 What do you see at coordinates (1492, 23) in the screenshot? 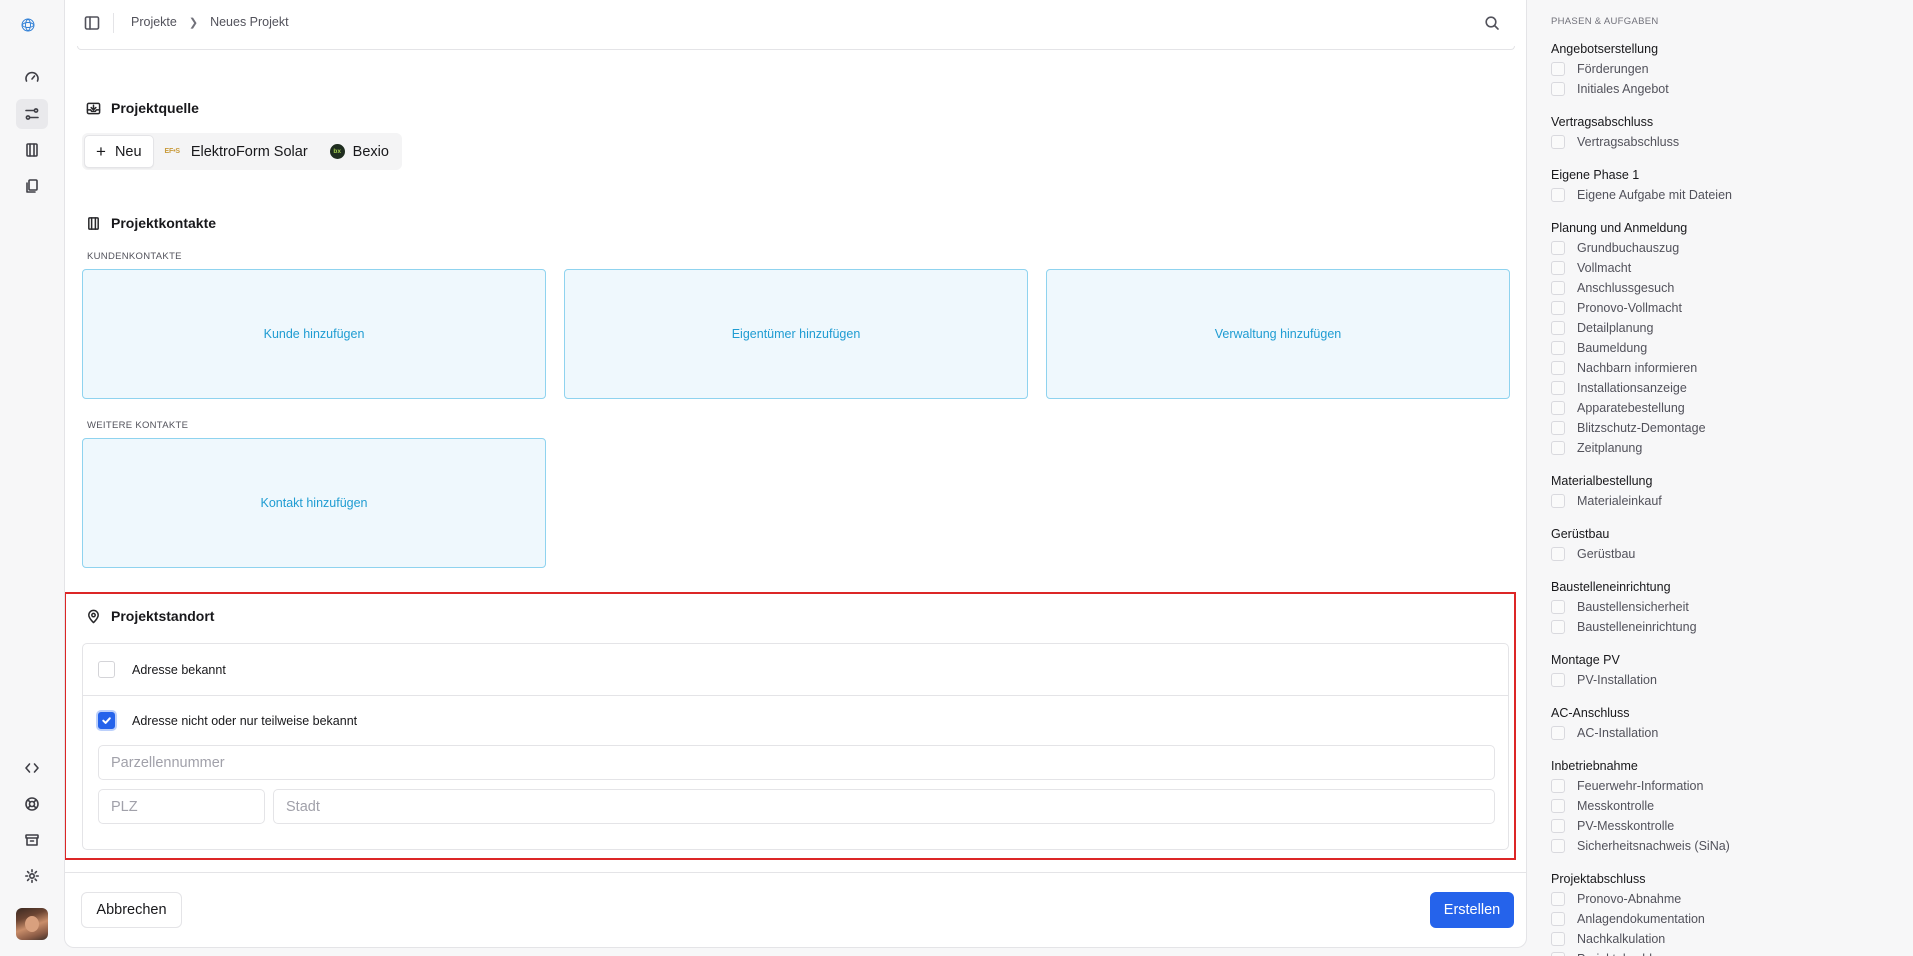
I see `search-icon` at bounding box center [1492, 23].